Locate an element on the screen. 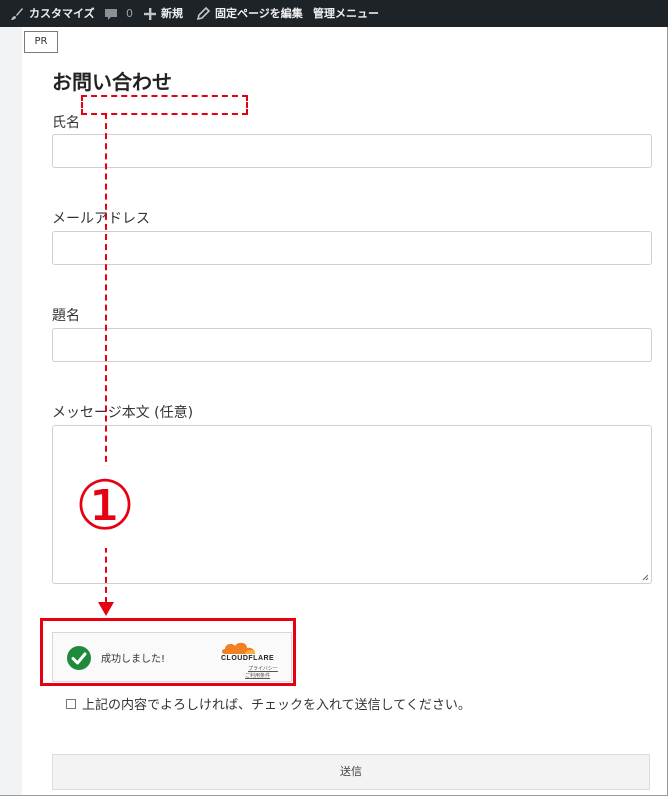 The image size is (668, 796). brush-icon is located at coordinates (17, 13).